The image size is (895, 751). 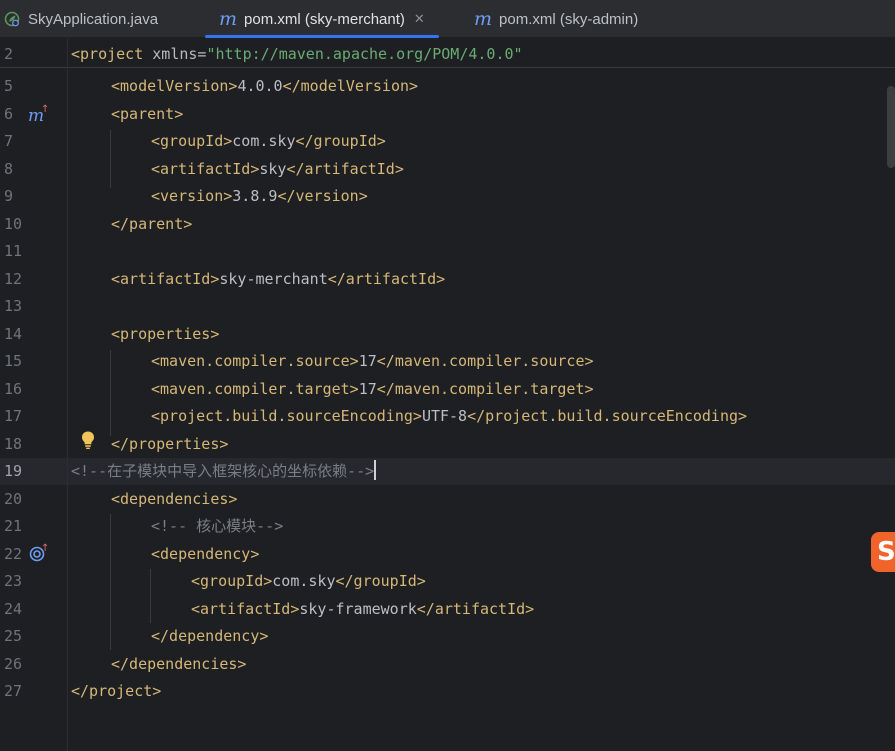 I want to click on code-line: 26 </dependencies>, so click(x=447, y=664).